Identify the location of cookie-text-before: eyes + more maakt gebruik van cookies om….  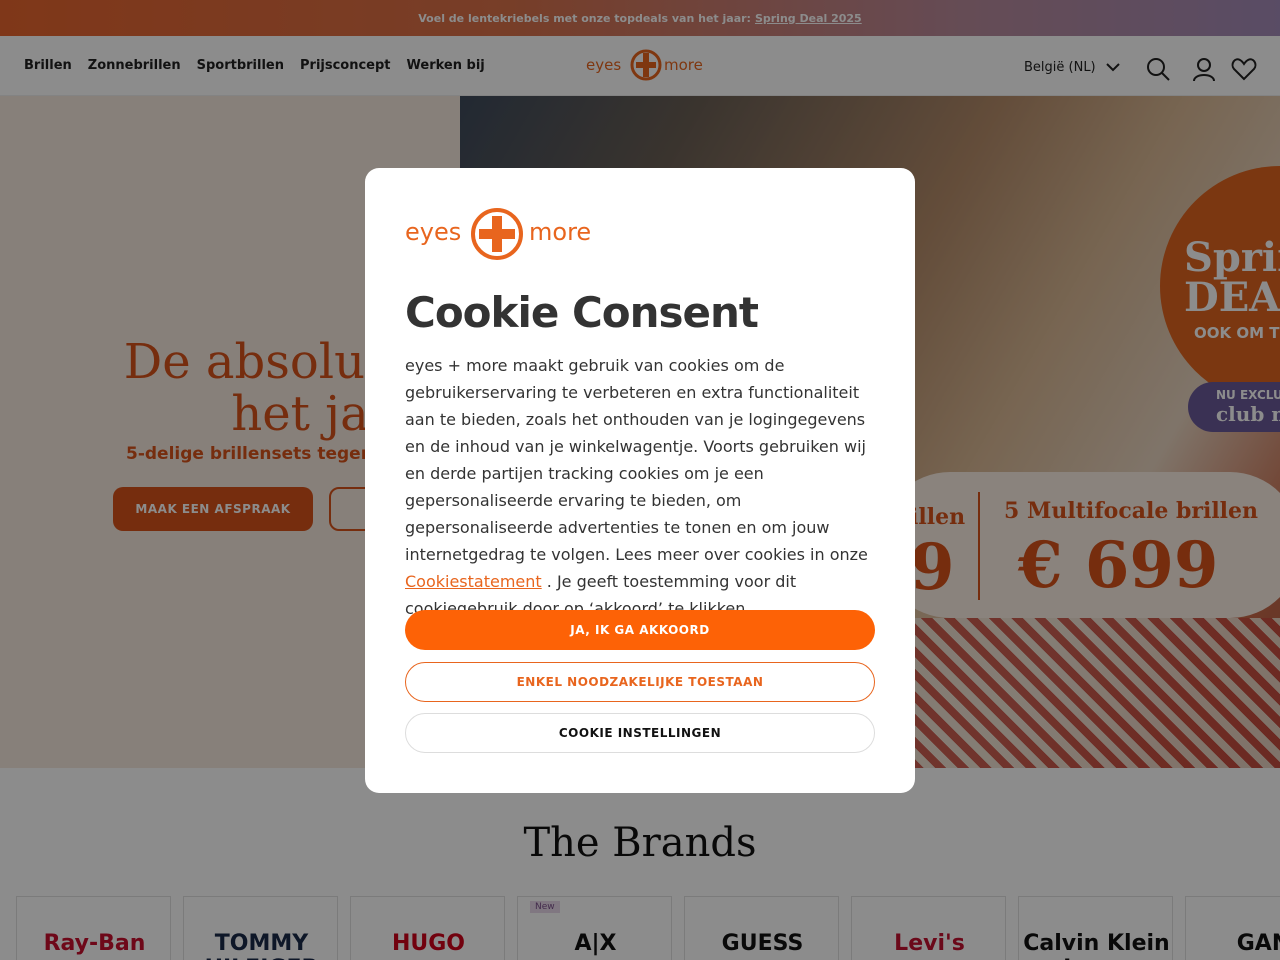
(636, 460).